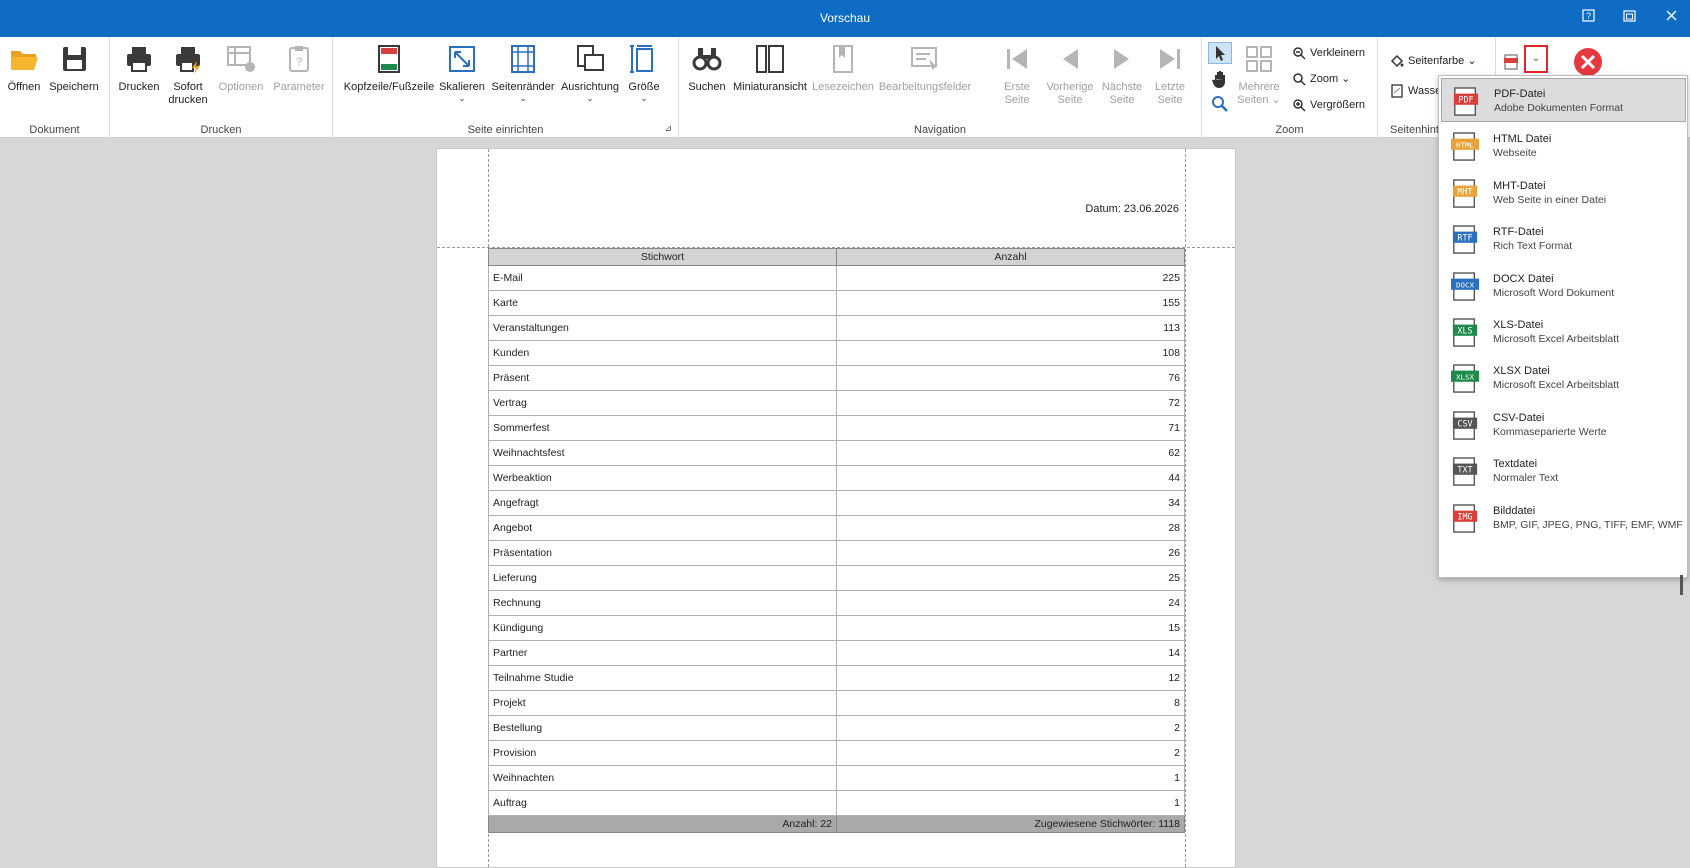  Describe the element at coordinates (1328, 53) in the screenshot. I see `zoom-out-button: Verkleinern` at that location.